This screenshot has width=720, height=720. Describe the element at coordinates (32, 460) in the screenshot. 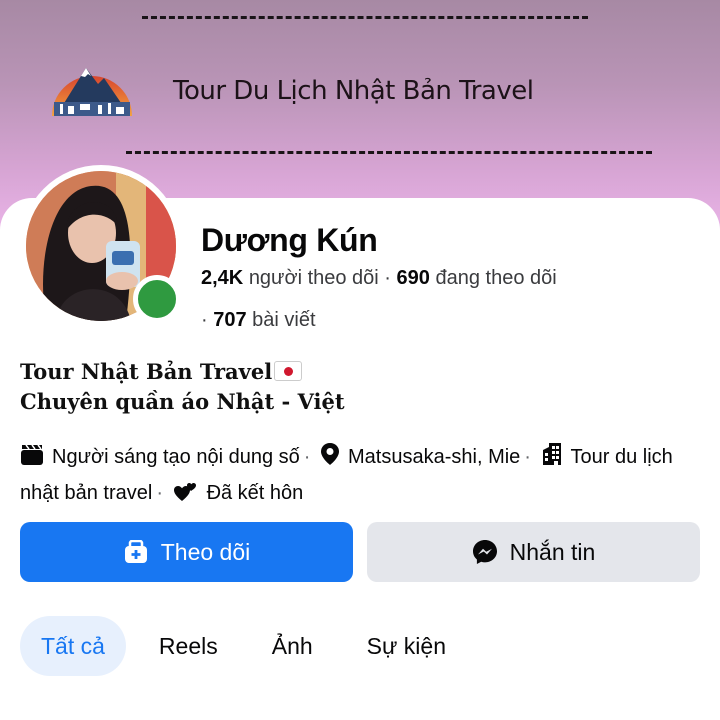

I see `clapperboard-icon` at that location.